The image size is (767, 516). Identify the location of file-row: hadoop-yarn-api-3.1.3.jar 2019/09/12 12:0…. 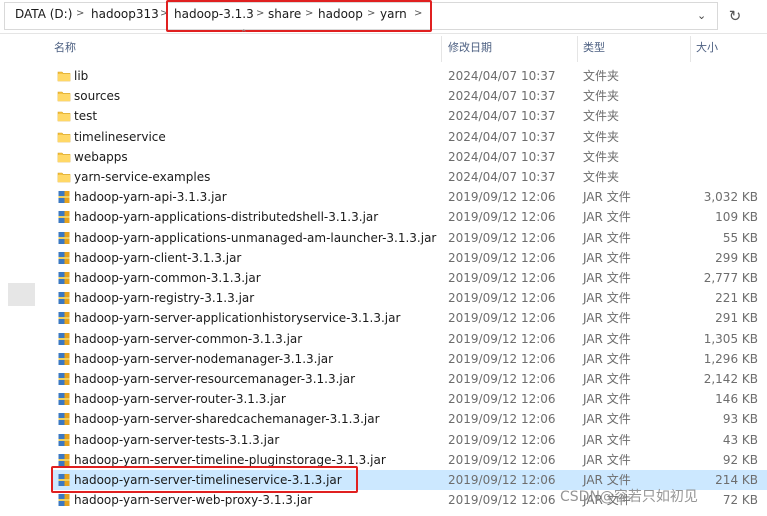
(409, 197).